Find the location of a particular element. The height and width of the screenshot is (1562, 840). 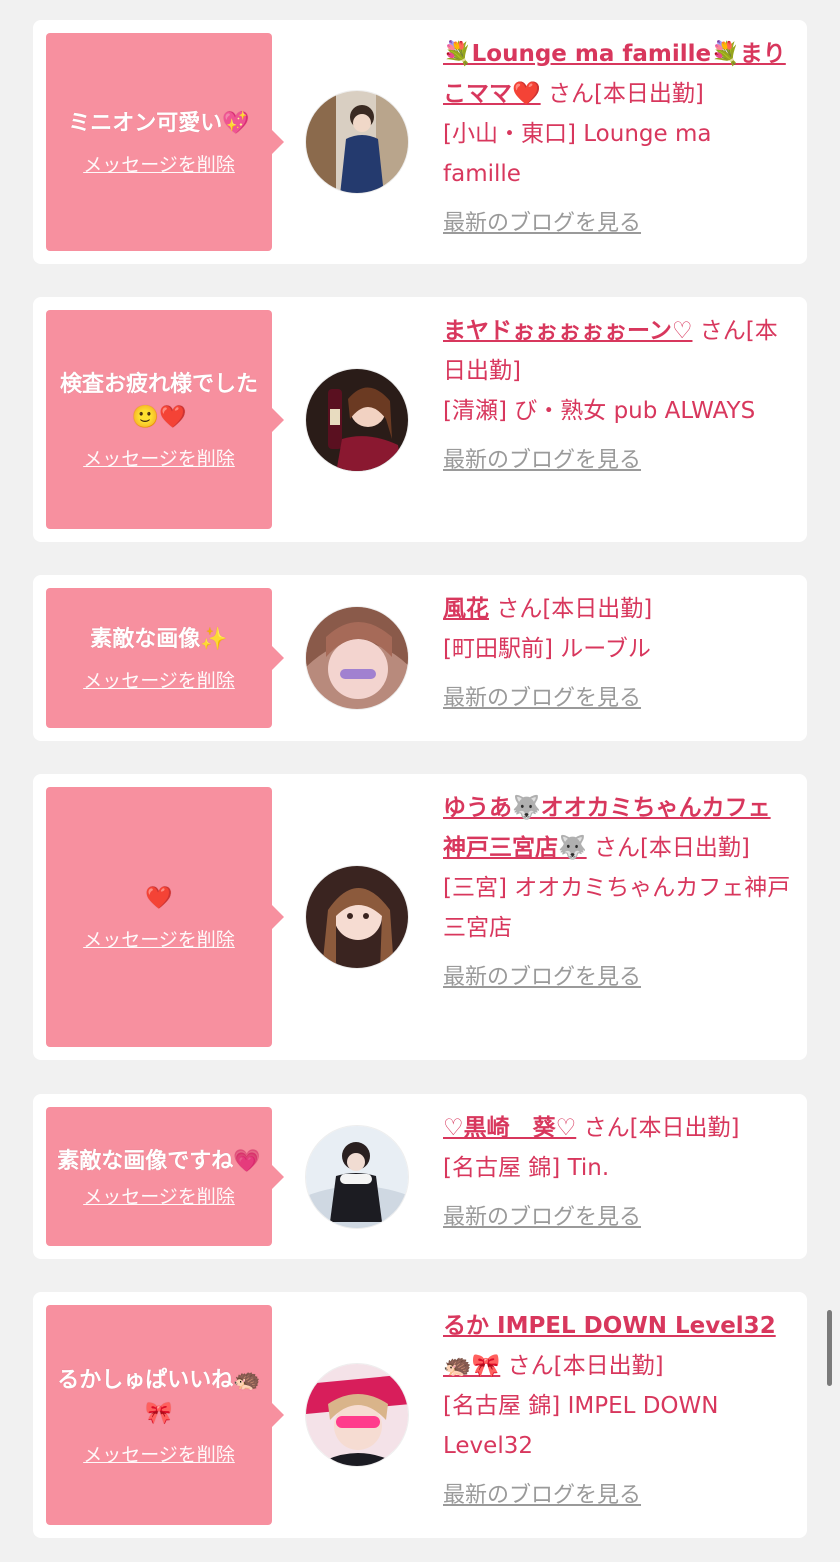

message-bubble: 検査お疲れ様でした🙂❤️ メッセージを削除 is located at coordinates (165, 419).